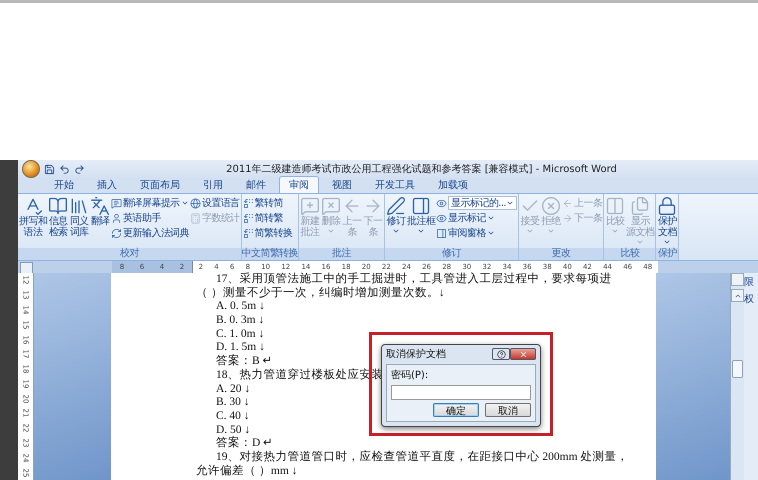 Image resolution: width=758 pixels, height=480 pixels. Describe the element at coordinates (422, 456) in the screenshot. I see `document-text: 19、对接热力管道管口时，应检查管道平直度，在距接口中心 200mm 处测量，` at that location.